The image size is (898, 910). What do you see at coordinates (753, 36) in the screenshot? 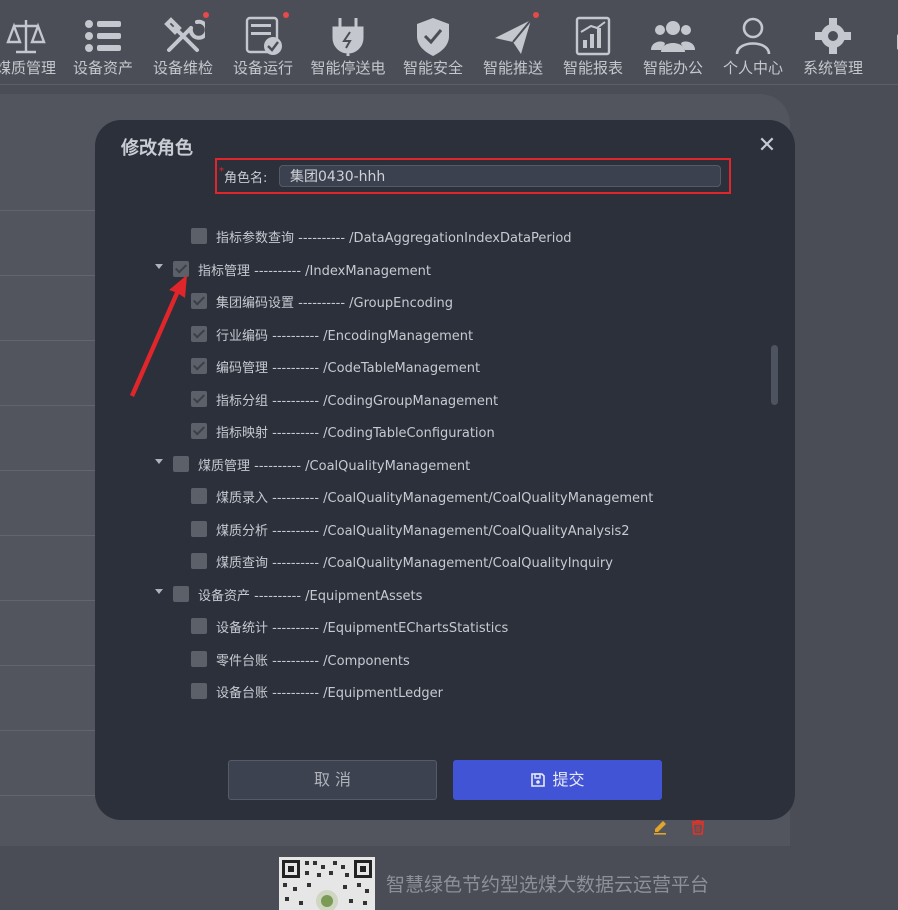
I see `user-icon` at bounding box center [753, 36].